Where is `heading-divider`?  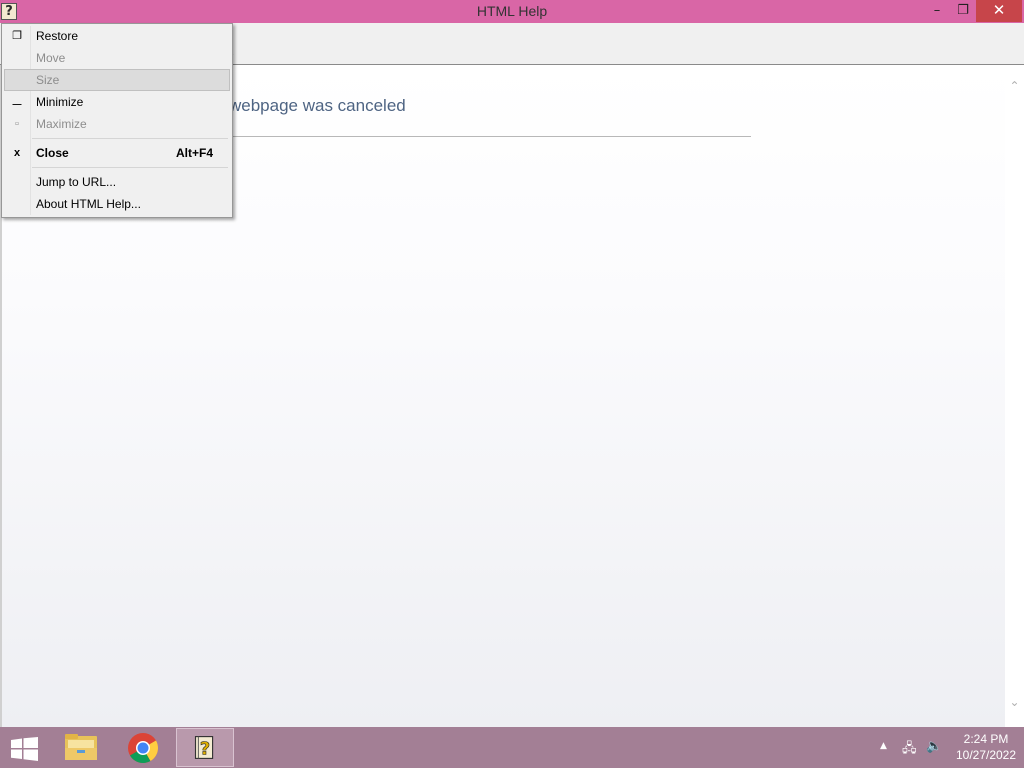
heading-divider is located at coordinates (490, 136).